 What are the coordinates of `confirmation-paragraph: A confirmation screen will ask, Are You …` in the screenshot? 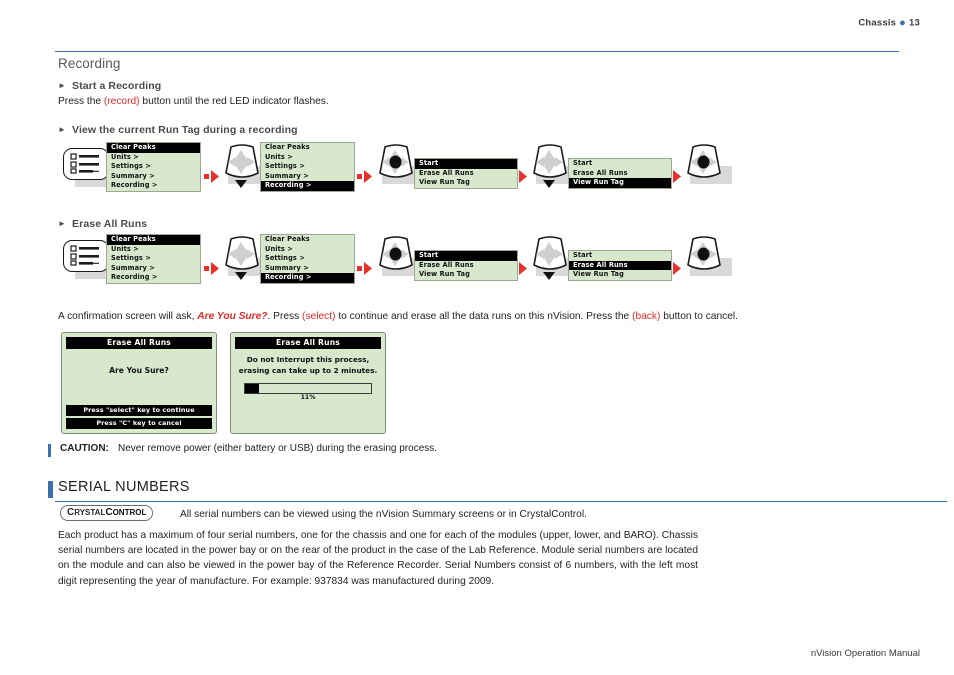 It's located at (488, 316).